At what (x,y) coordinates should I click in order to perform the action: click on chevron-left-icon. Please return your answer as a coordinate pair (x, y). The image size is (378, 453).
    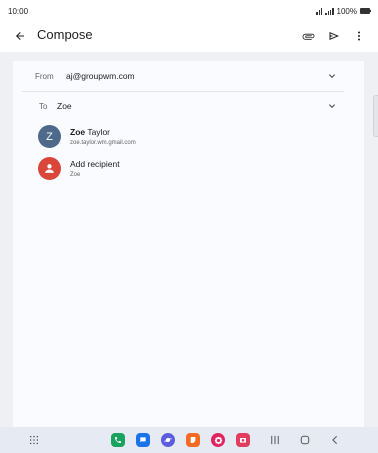
    Looking at the image, I should click on (335, 440).